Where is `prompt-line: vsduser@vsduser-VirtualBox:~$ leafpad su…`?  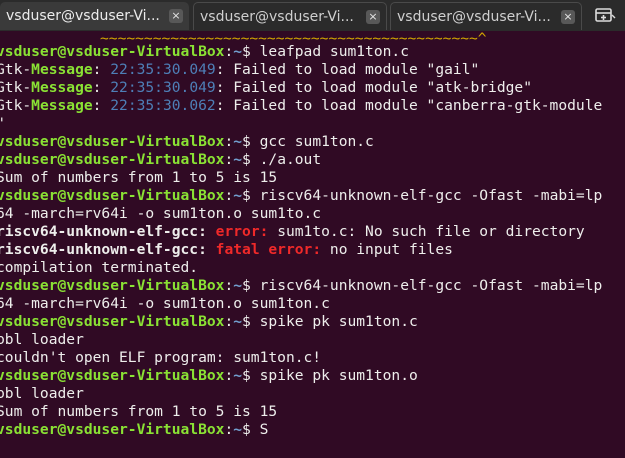
prompt-line: vsduser@vsduser-VirtualBox:~$ leafpad su… is located at coordinates (204, 52).